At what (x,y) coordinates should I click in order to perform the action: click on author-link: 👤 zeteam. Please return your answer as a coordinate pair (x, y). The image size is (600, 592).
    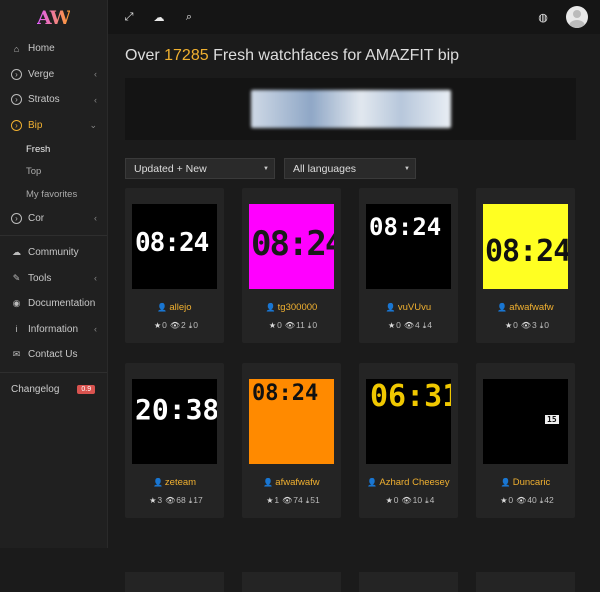
    Looking at the image, I should click on (174, 482).